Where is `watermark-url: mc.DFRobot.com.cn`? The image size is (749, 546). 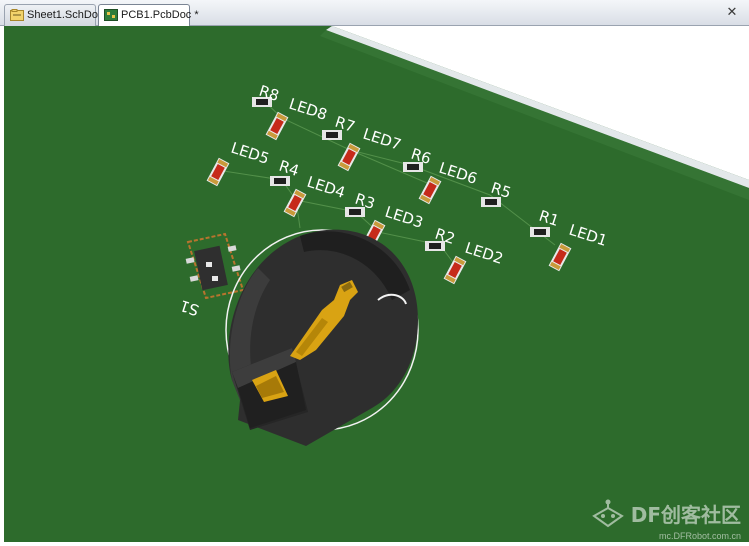
watermark-url: mc.DFRobot.com.cn is located at coordinates (699, 536).